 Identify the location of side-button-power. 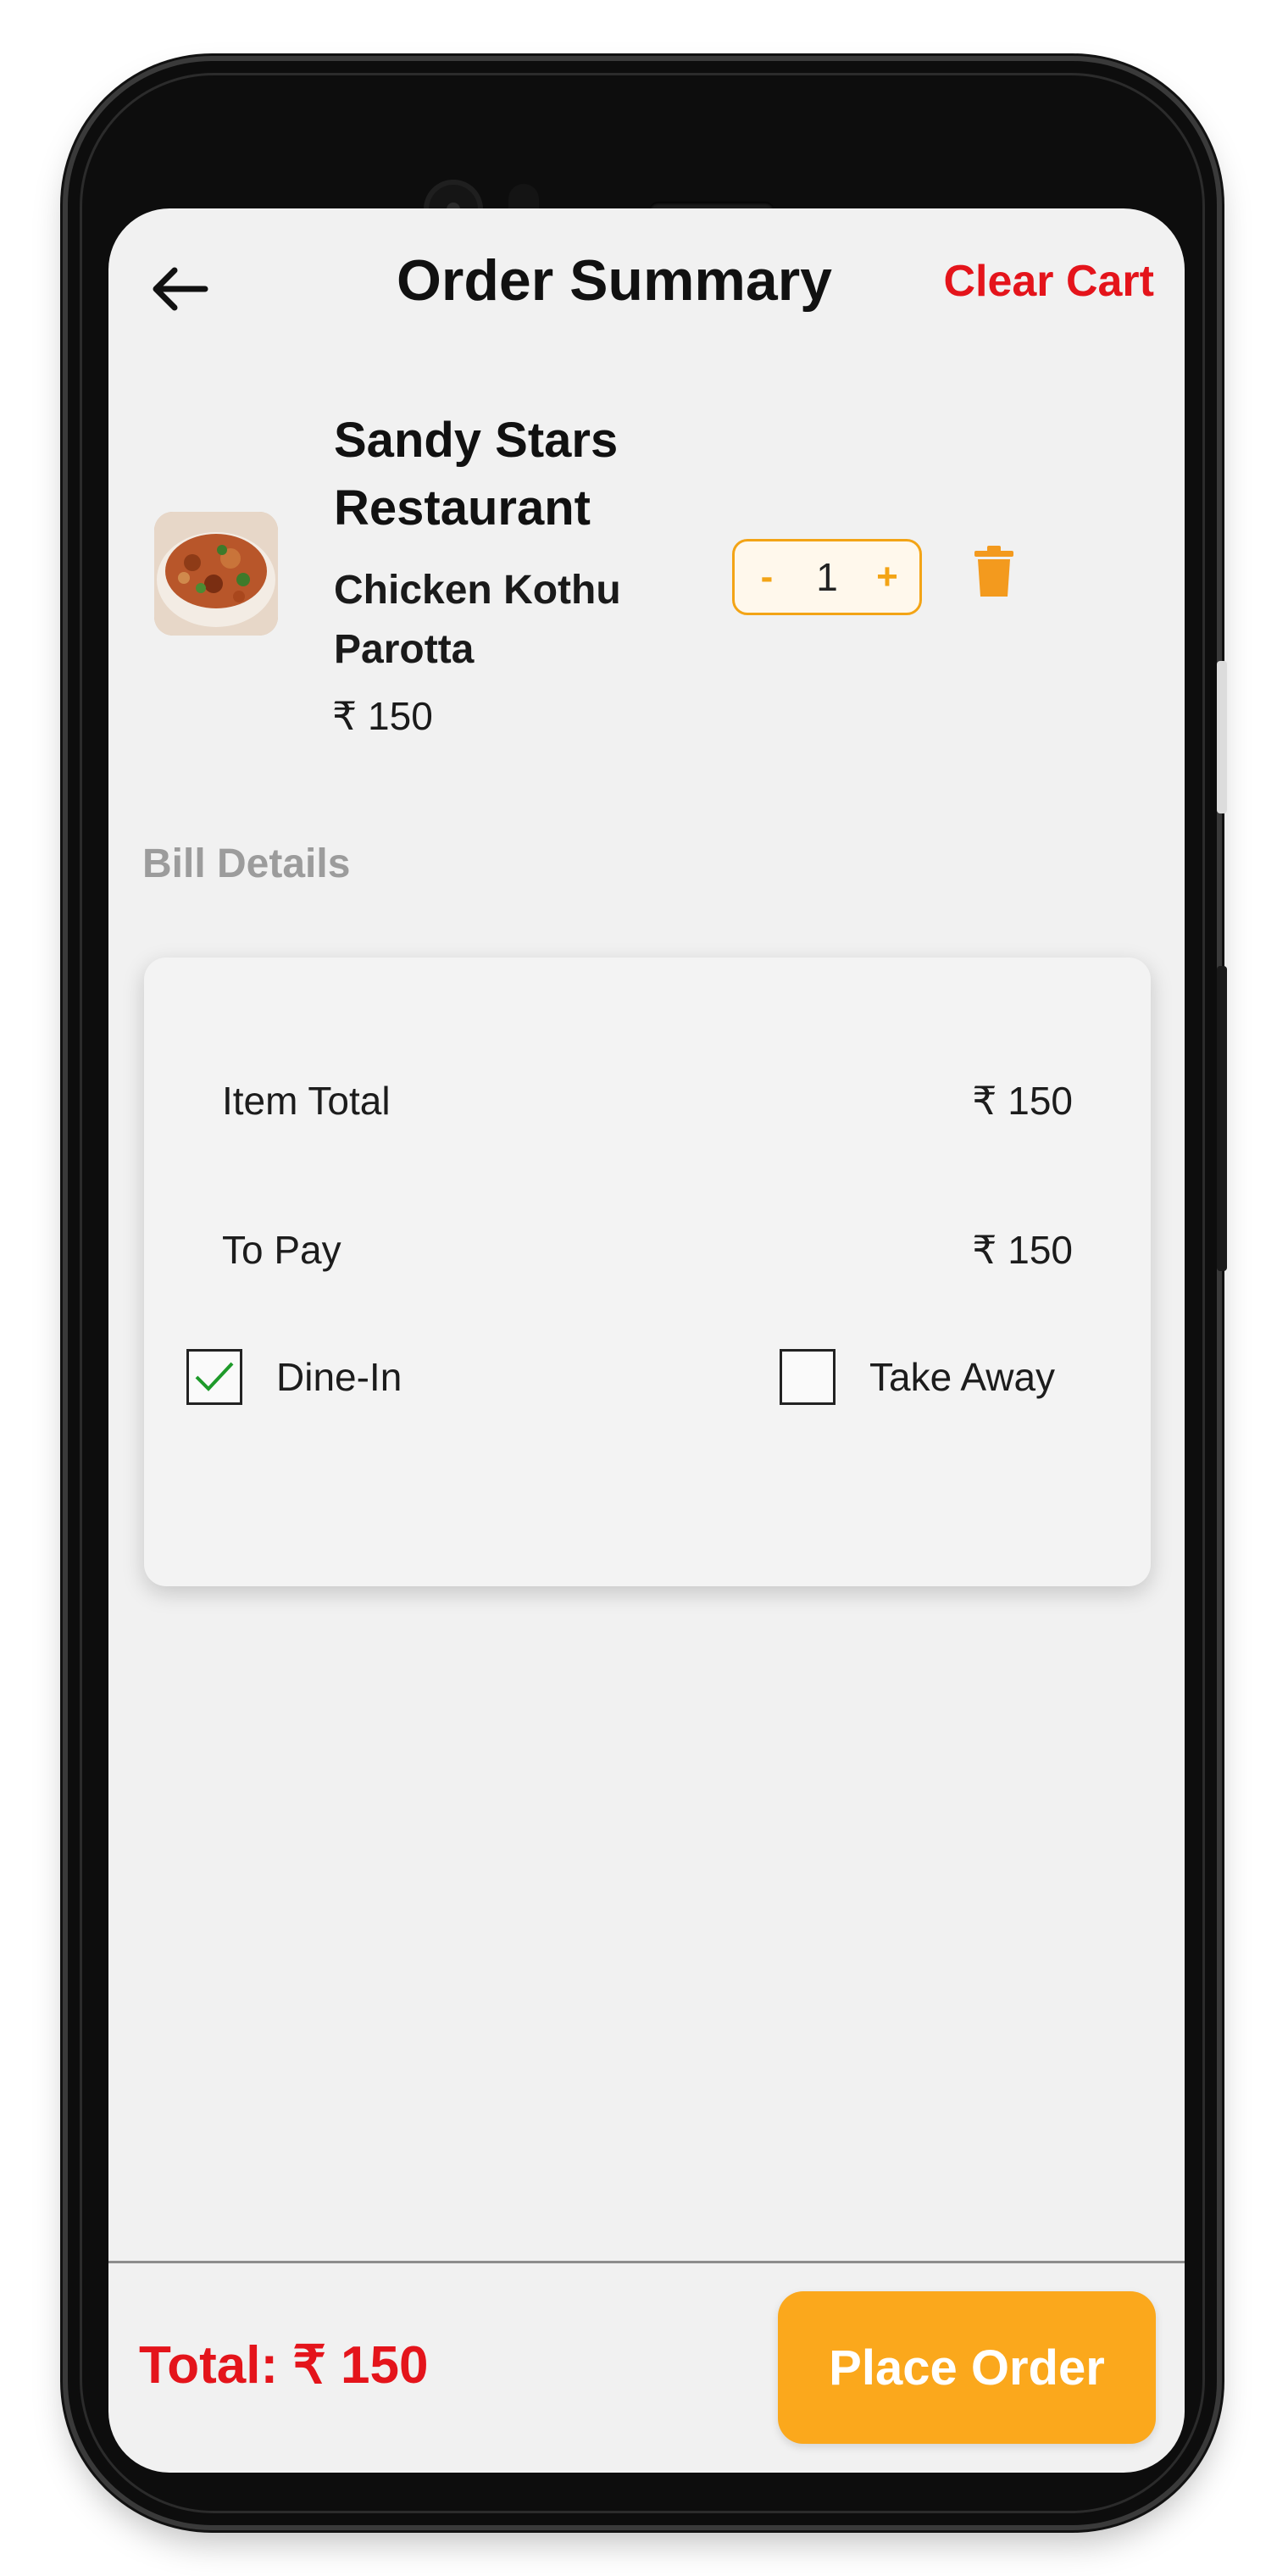
(1222, 1118).